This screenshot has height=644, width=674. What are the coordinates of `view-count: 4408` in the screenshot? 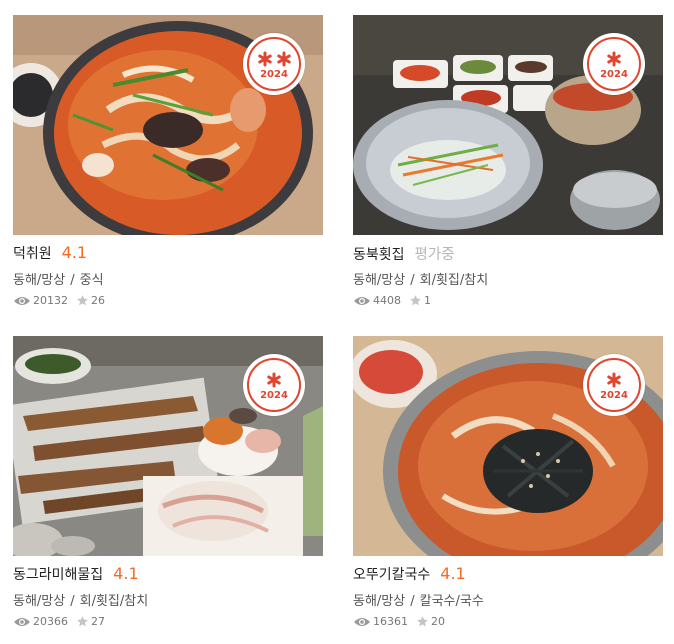 It's located at (377, 300).